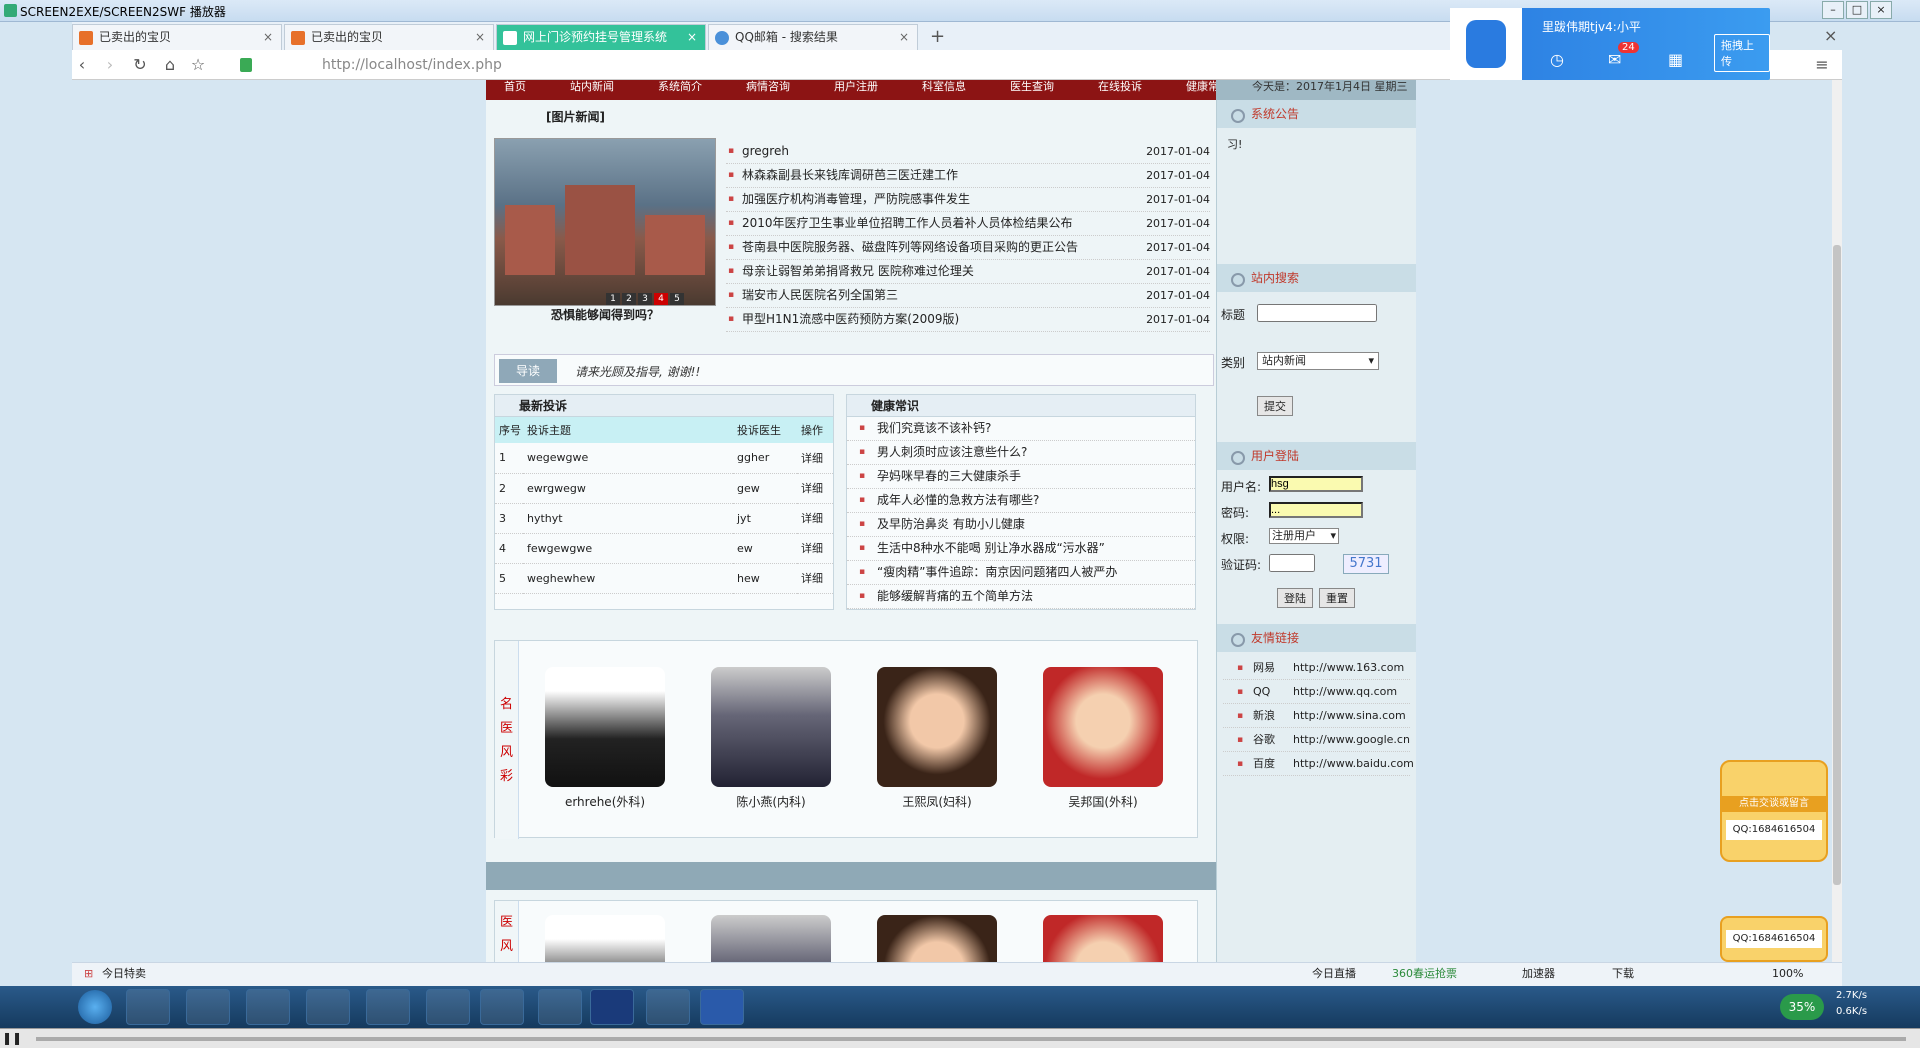 Image resolution: width=1920 pixels, height=1048 pixels. Describe the element at coordinates (1610, 44) in the screenshot. I see `notification-popup: 里跋伟期tjv4:小平 ◷ ✉ 24 ▦ 拖拽上传` at that location.